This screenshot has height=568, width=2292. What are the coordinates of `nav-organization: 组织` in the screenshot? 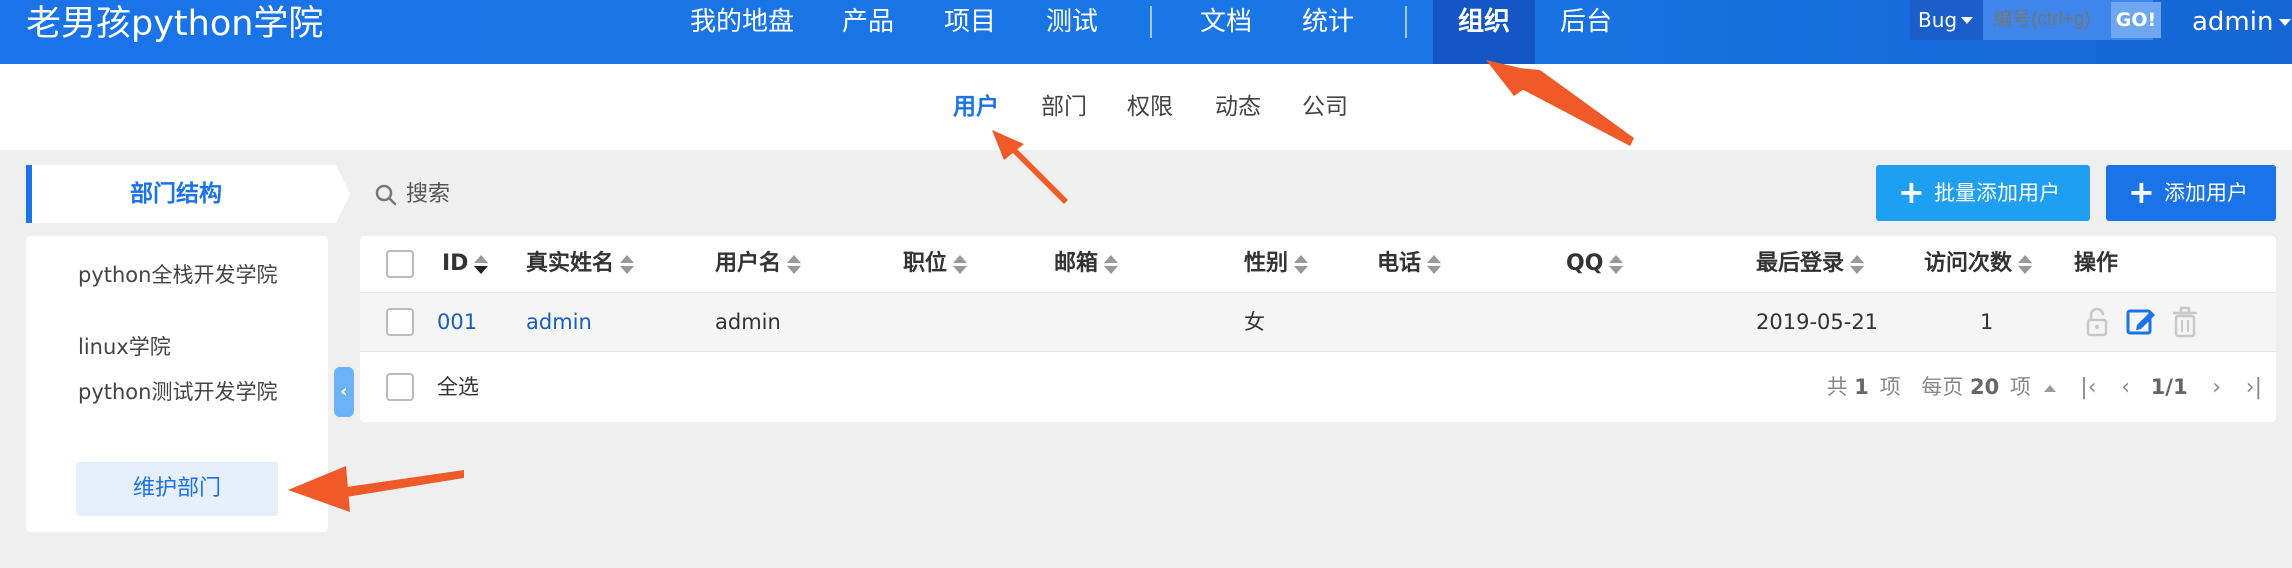 It's located at (1484, 22).